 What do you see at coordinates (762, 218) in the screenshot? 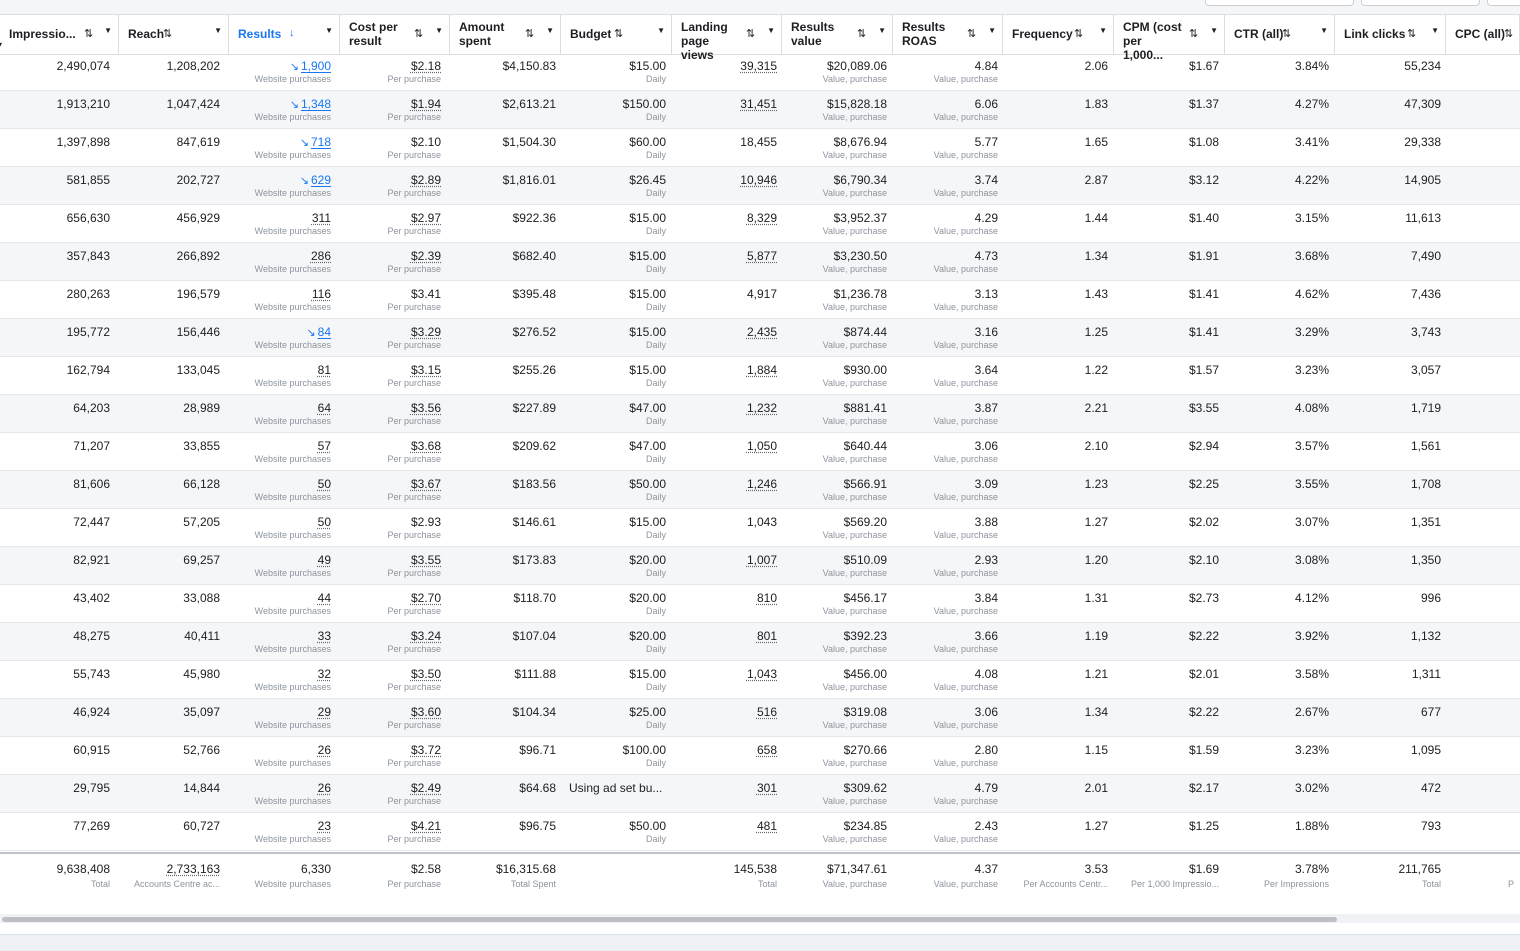
I see `cell-value: 8,329` at bounding box center [762, 218].